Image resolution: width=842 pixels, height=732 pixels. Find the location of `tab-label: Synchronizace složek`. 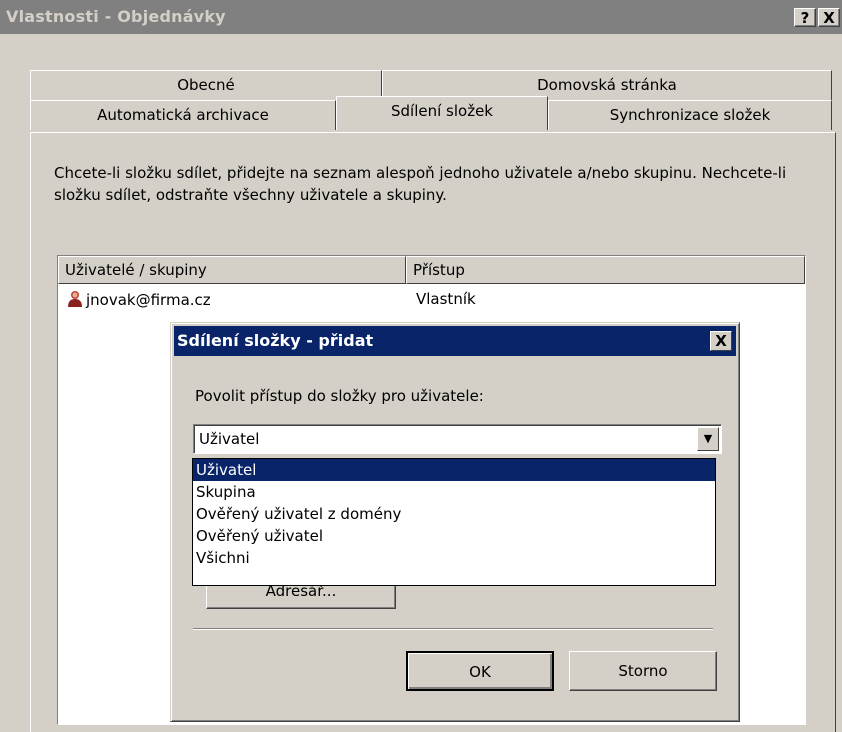

tab-label: Synchronizace složek is located at coordinates (690, 115).